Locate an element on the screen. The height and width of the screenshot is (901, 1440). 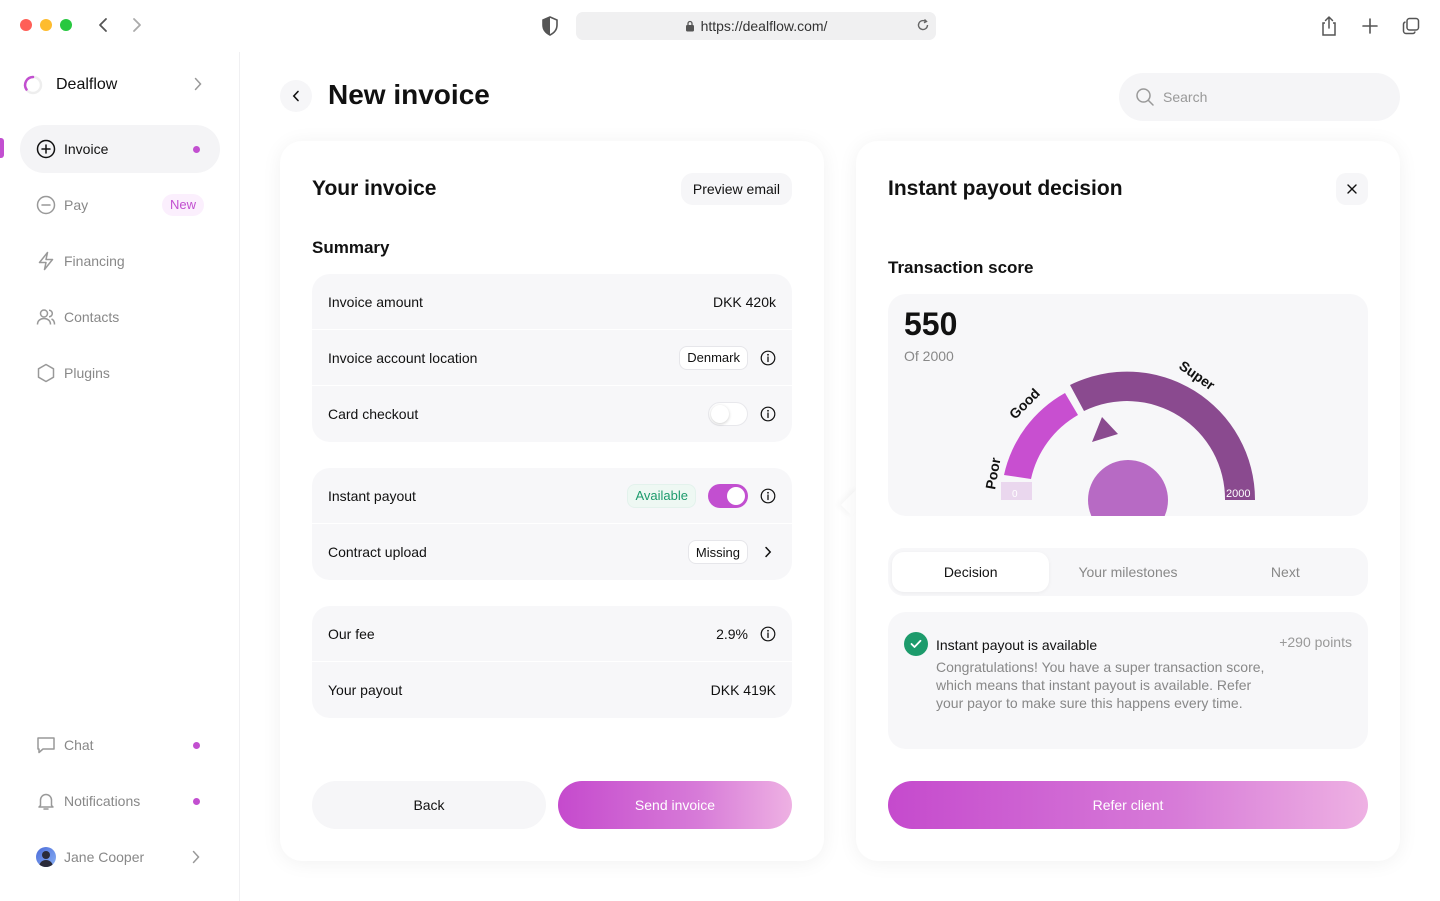
refer-client-button: Refer client is located at coordinates (1128, 805).